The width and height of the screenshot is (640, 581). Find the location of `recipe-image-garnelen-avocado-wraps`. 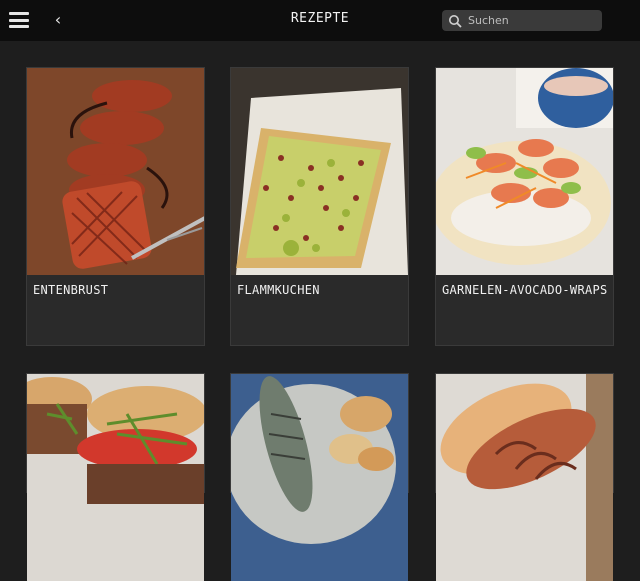

recipe-image-garnelen-avocado-wraps is located at coordinates (524, 171).